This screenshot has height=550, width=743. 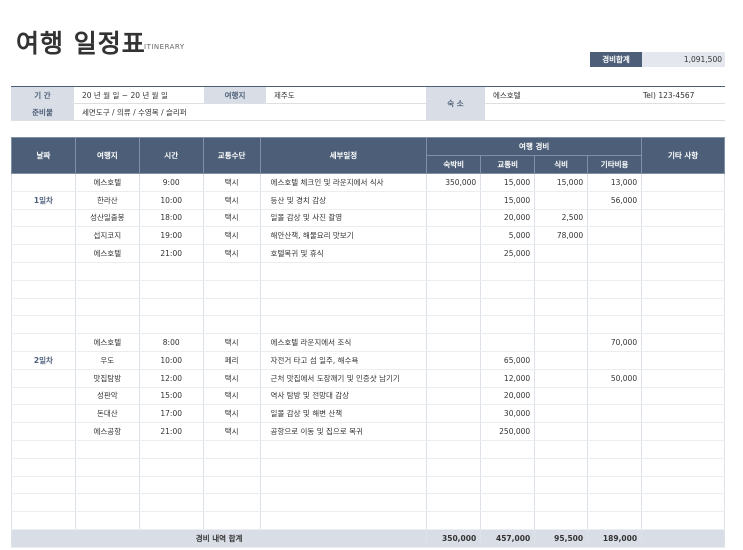 I want to click on time-cell: 9:00, so click(x=171, y=182).